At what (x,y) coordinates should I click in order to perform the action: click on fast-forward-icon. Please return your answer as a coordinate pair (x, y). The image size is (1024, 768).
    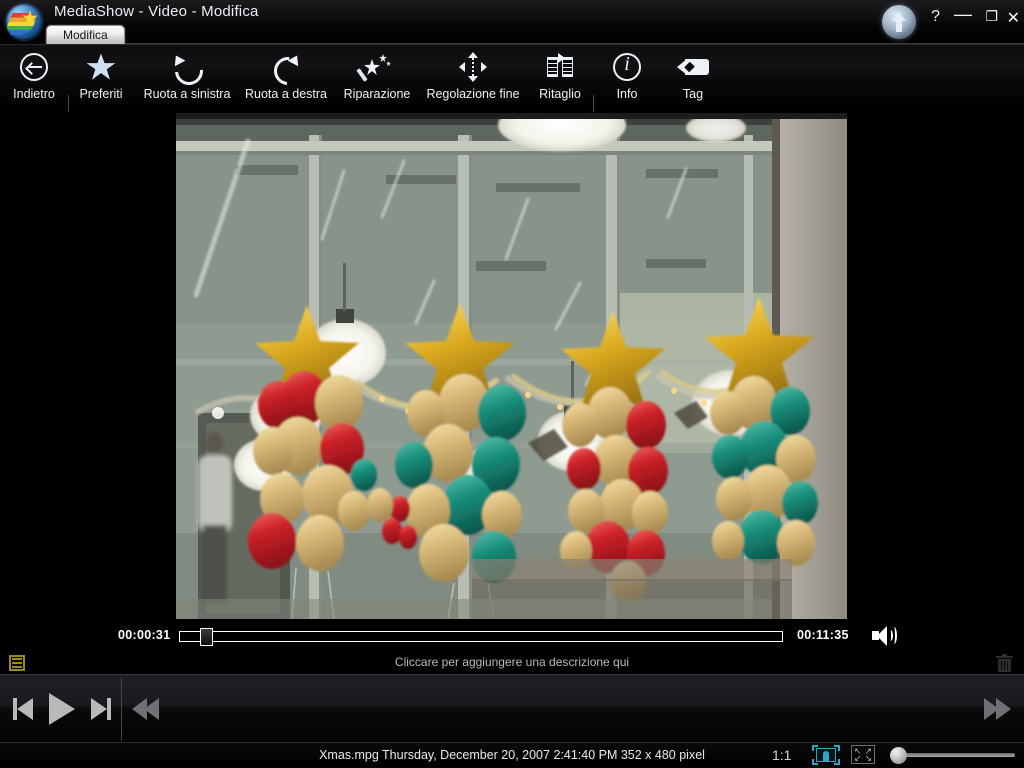
    Looking at the image, I should click on (999, 709).